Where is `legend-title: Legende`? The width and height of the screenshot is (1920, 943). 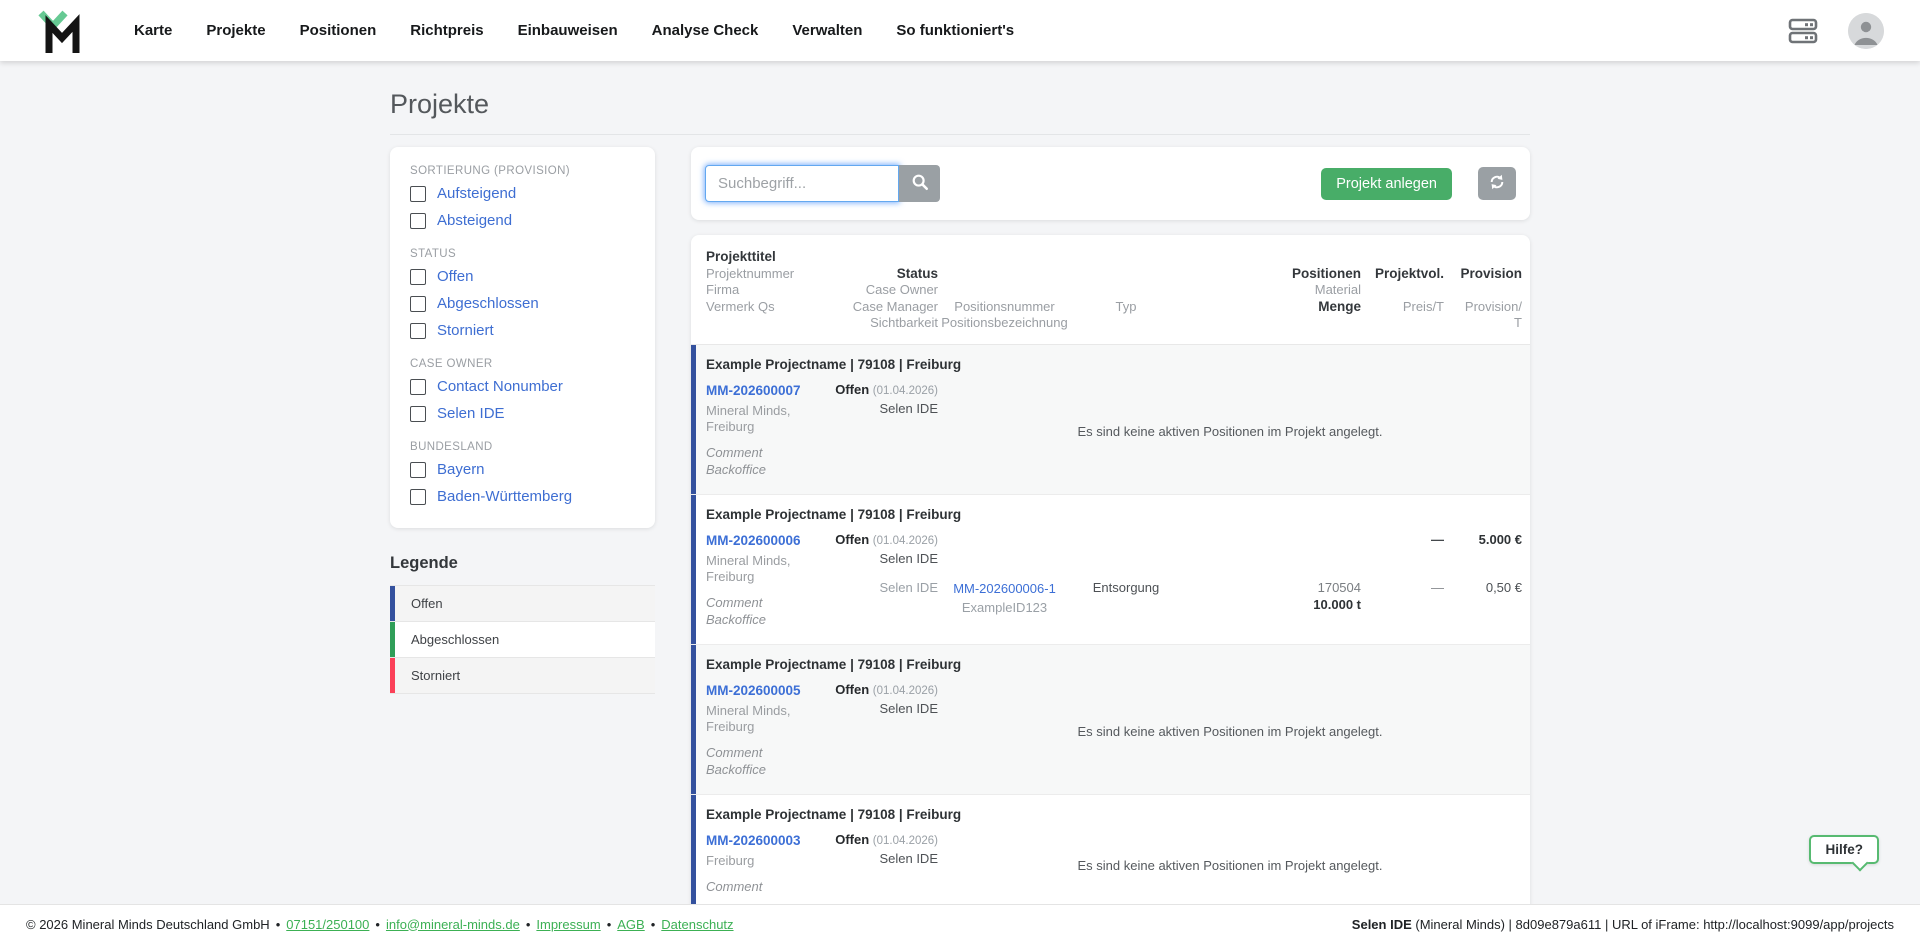 legend-title: Legende is located at coordinates (424, 563).